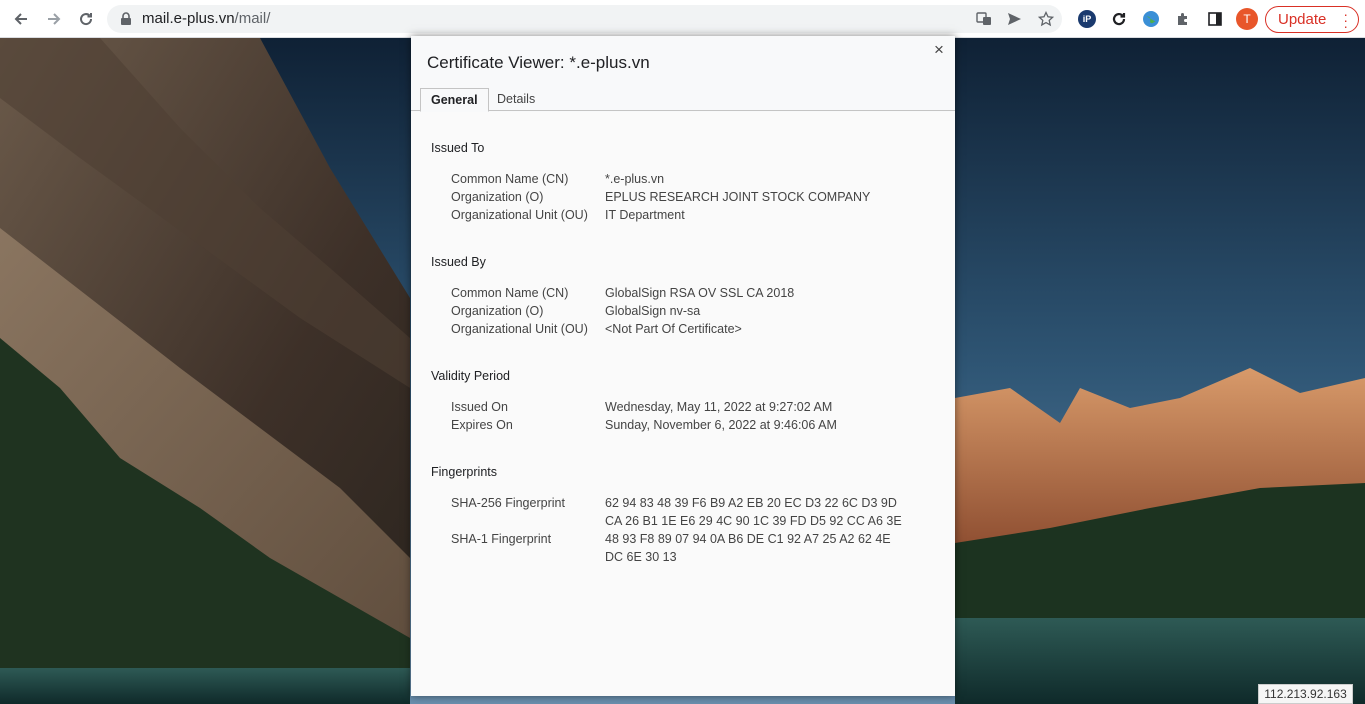  Describe the element at coordinates (683, 100) in the screenshot. I see `tab-bar: General Details` at that location.